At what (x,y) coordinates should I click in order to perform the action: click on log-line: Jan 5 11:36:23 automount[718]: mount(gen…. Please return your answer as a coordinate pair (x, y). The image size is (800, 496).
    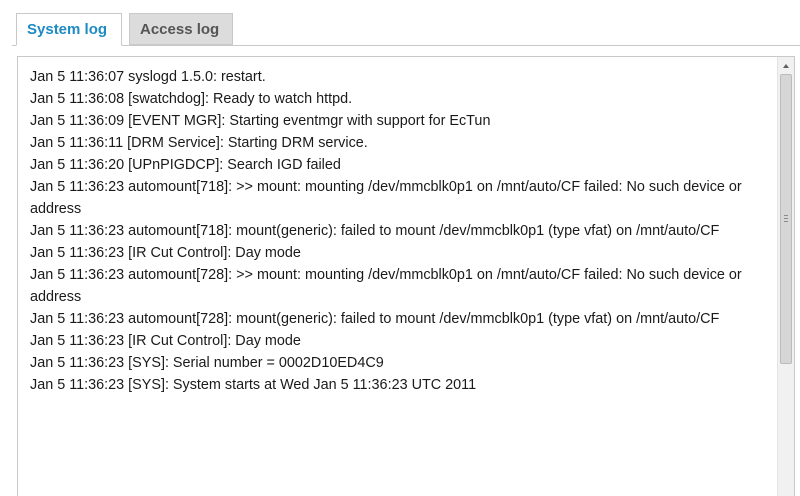
    Looking at the image, I should click on (375, 231).